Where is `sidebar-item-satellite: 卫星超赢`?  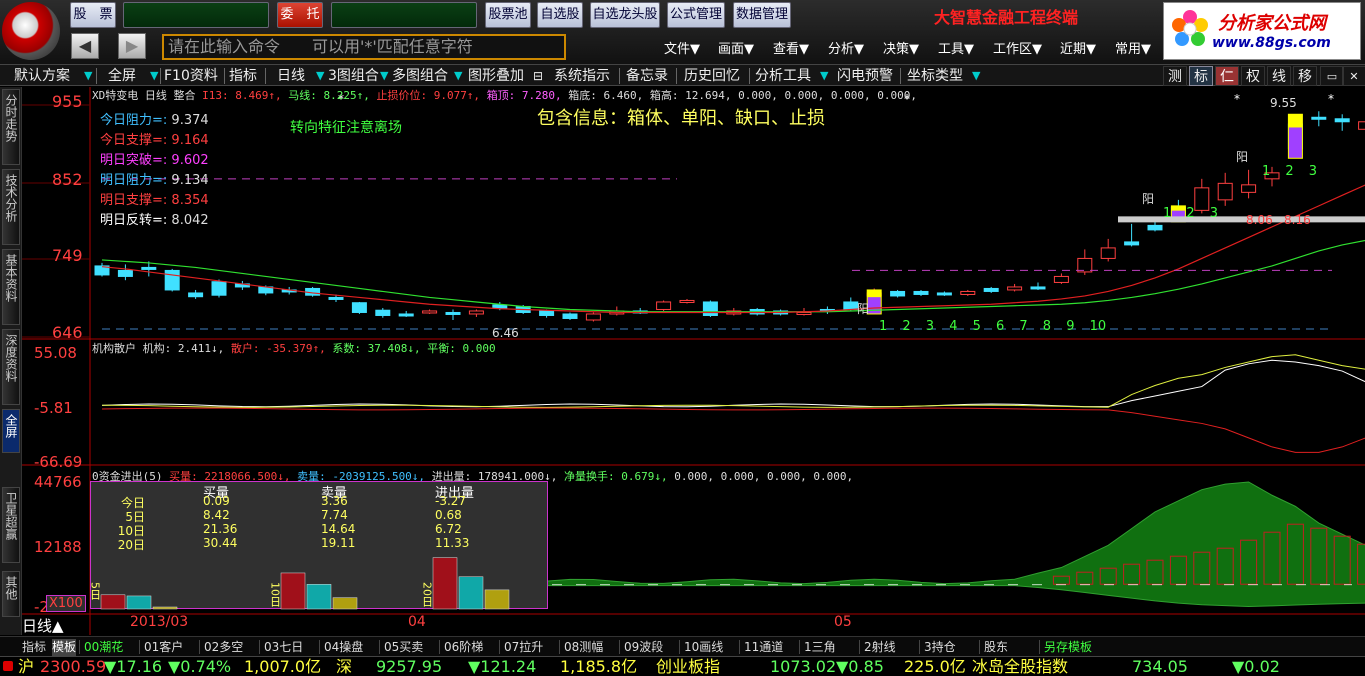
sidebar-item-satellite: 卫星超赢 is located at coordinates (11, 525).